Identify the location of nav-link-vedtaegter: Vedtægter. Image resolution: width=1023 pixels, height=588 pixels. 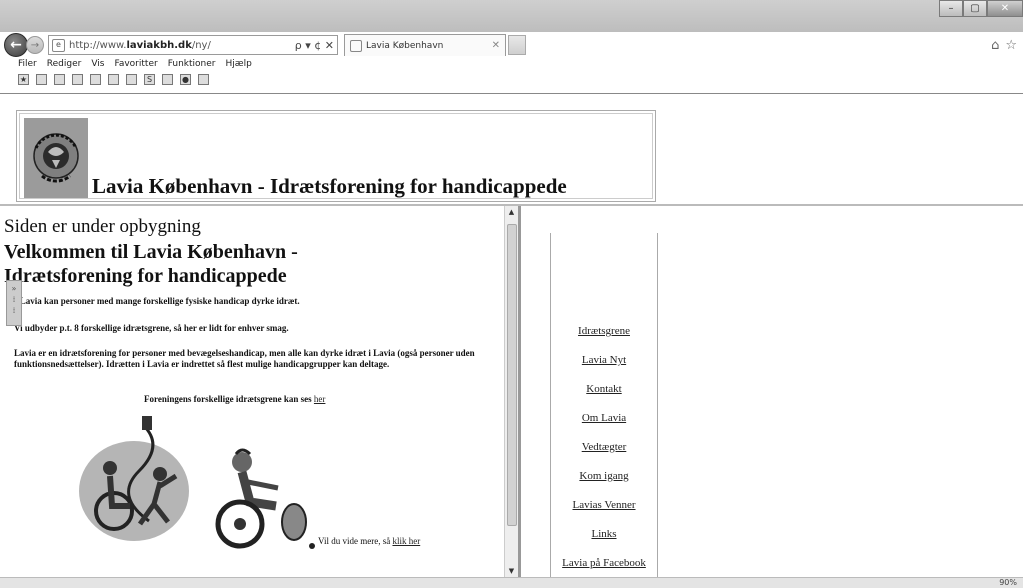
(604, 447).